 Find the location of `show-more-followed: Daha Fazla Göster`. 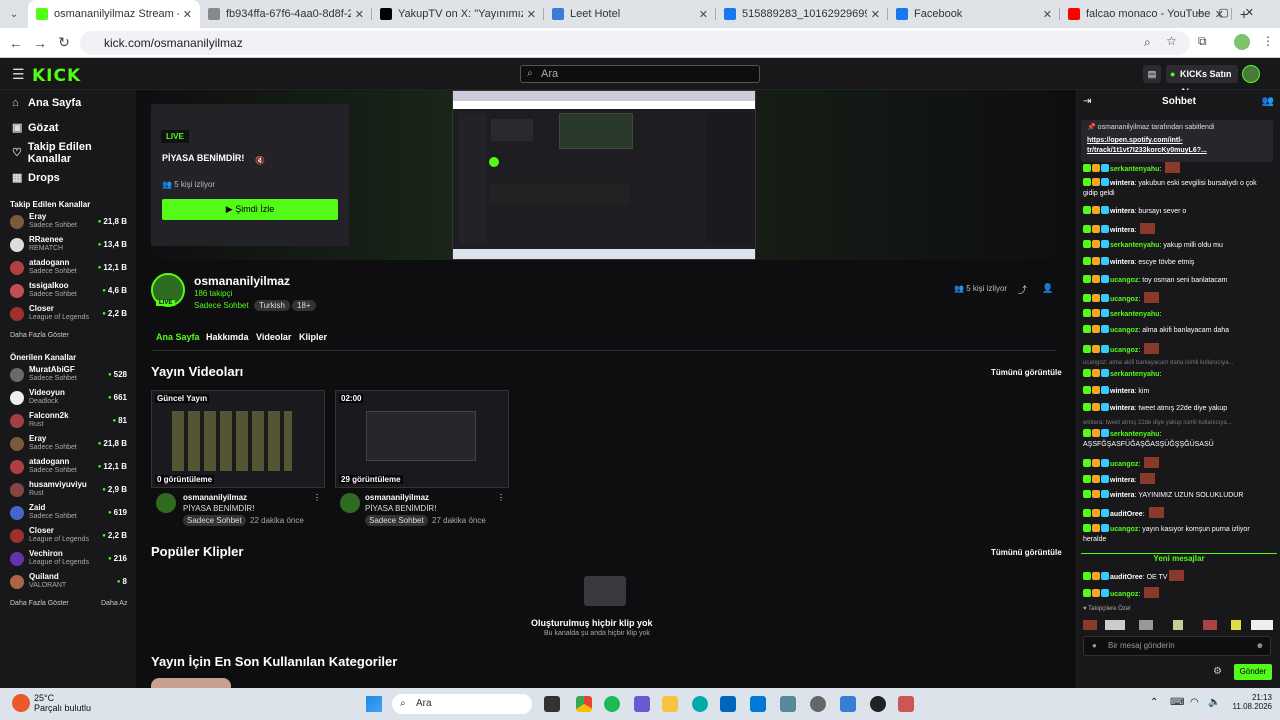

show-more-followed: Daha Fazla Göster is located at coordinates (68, 335).